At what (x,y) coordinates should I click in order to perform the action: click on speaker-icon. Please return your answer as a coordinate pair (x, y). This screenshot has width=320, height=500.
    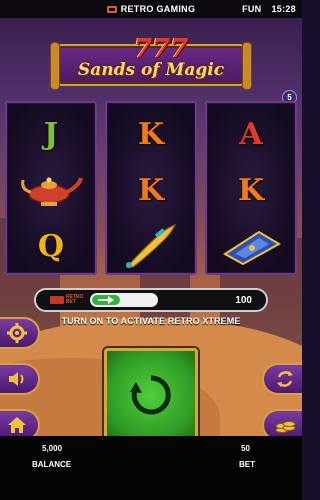
    Looking at the image, I should click on (16, 379).